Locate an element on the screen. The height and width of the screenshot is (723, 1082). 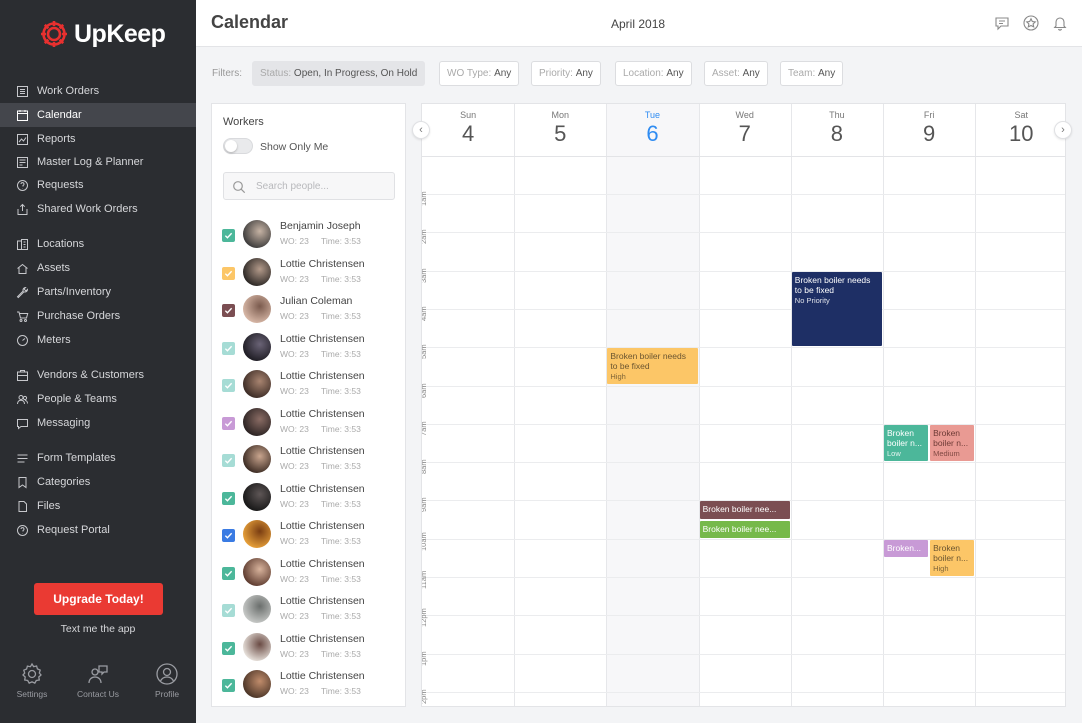
upgrade-button: Upgrade Today! is located at coordinates (98, 599).